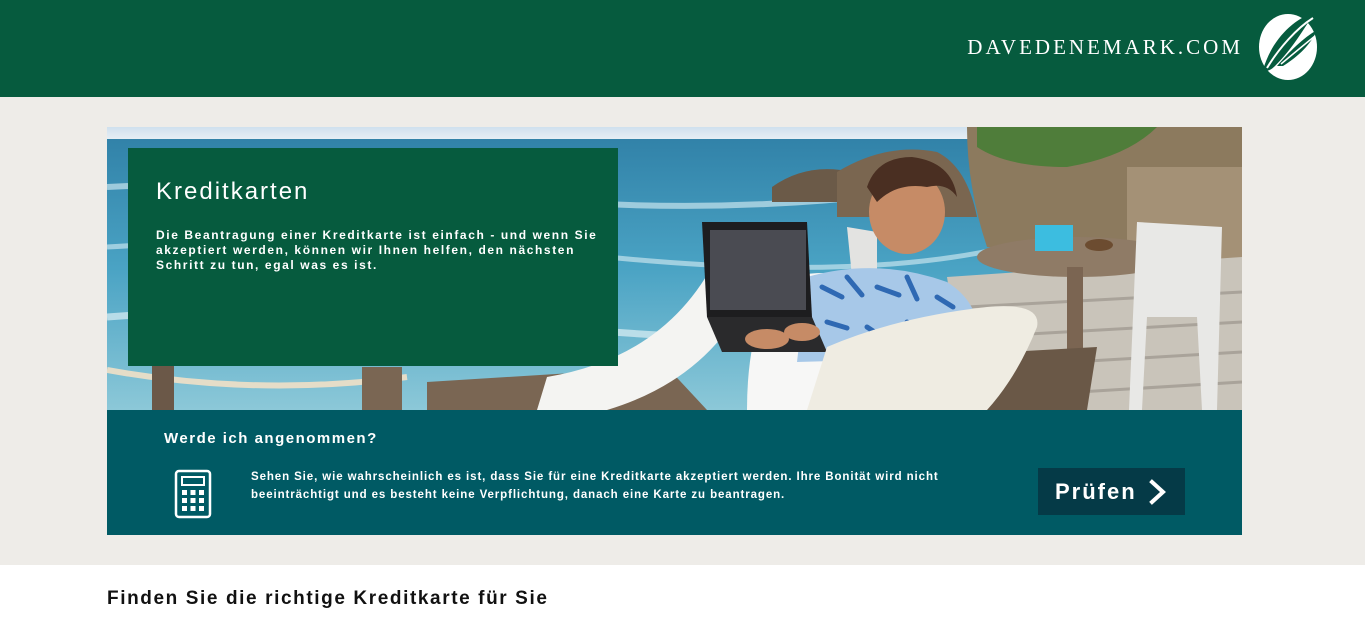 This screenshot has height=628, width=1365. Describe the element at coordinates (271, 438) in the screenshot. I see `eligibility-title: Werde ich angenommen?` at that location.